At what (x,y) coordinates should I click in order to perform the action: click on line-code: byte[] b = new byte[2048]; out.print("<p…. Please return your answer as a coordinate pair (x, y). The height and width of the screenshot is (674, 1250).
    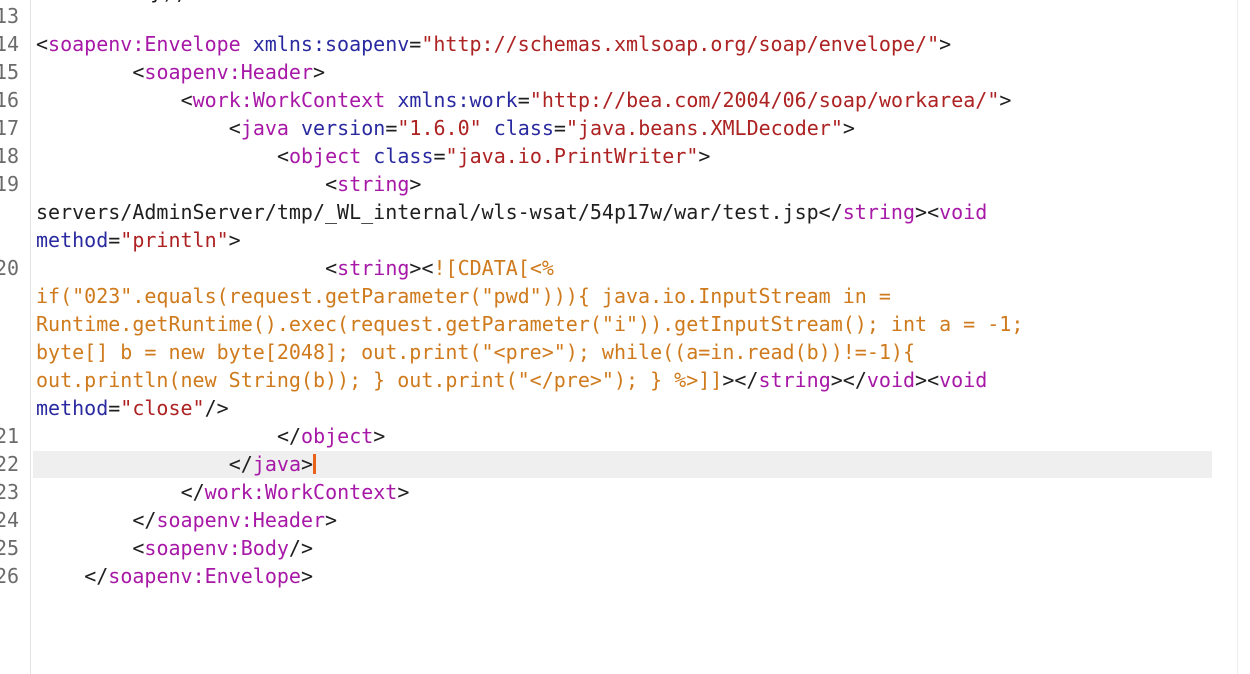
    Looking at the image, I should click on (475, 352).